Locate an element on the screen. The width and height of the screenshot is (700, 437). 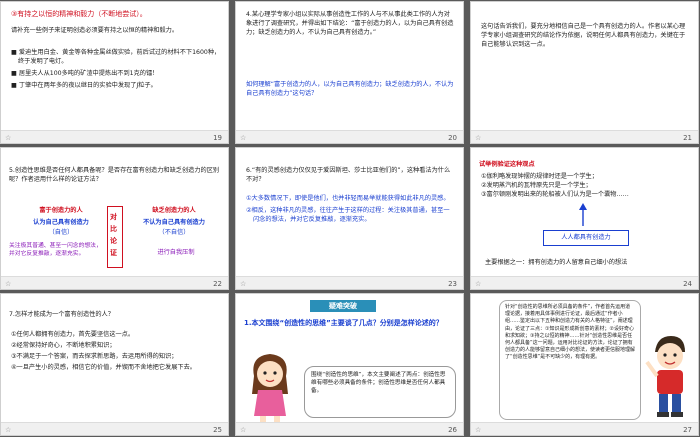
left-note: 关注极其普通、甚至一闪念的想法，并对它反复推敲，逐渐充实。 is located at coordinates (55, 250).